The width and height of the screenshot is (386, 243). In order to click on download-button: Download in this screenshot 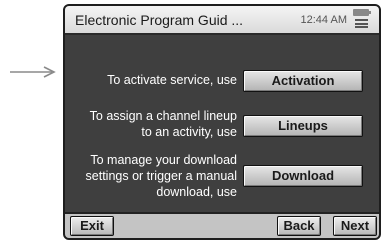, I will do `click(303, 176)`.